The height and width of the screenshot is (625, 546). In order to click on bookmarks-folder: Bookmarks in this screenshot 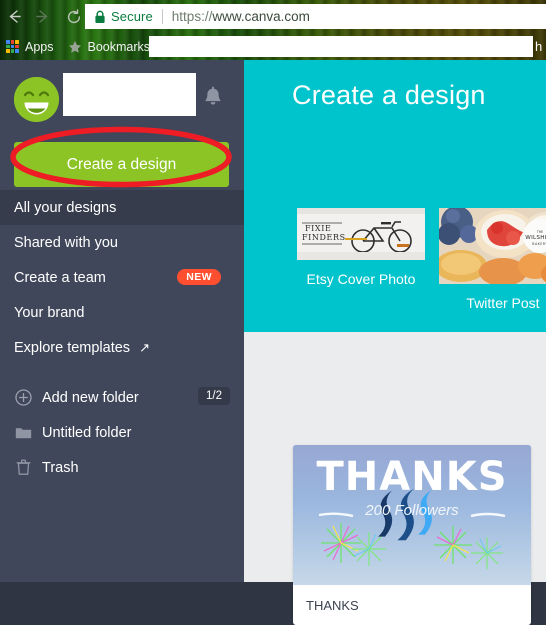, I will do `click(102, 46)`.